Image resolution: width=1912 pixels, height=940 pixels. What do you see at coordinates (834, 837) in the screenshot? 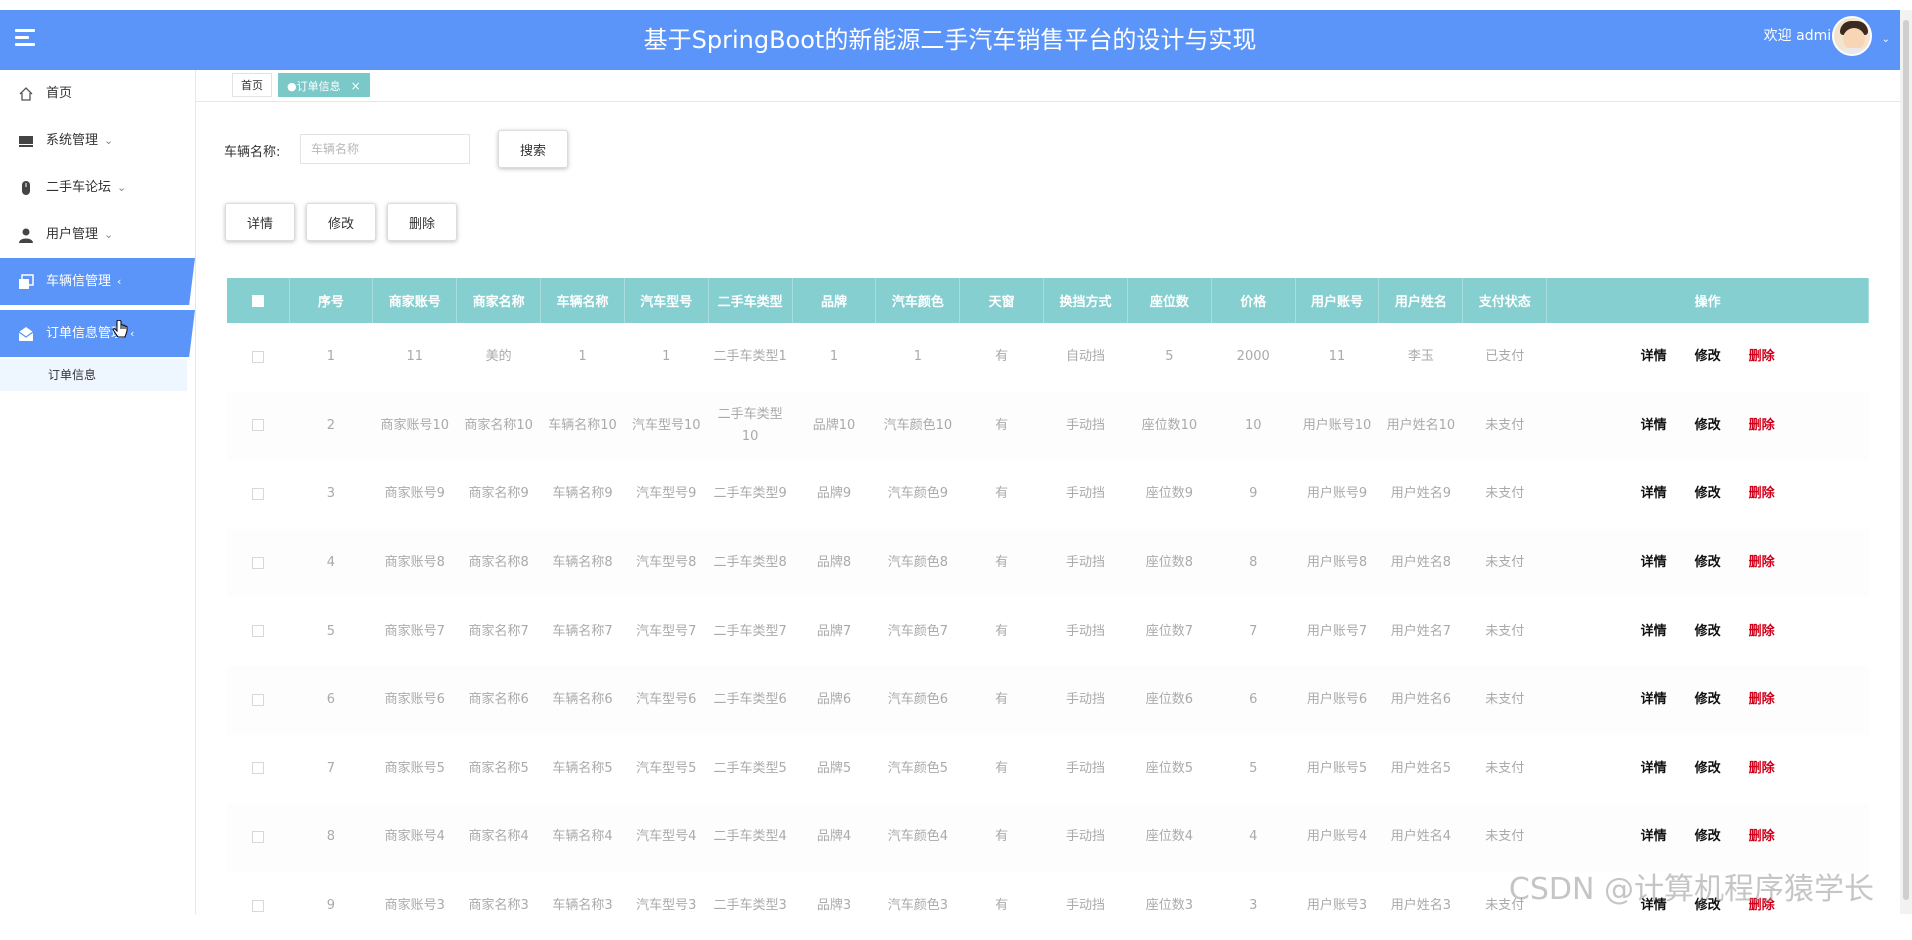
I see `table-cell: 品牌4` at bounding box center [834, 837].